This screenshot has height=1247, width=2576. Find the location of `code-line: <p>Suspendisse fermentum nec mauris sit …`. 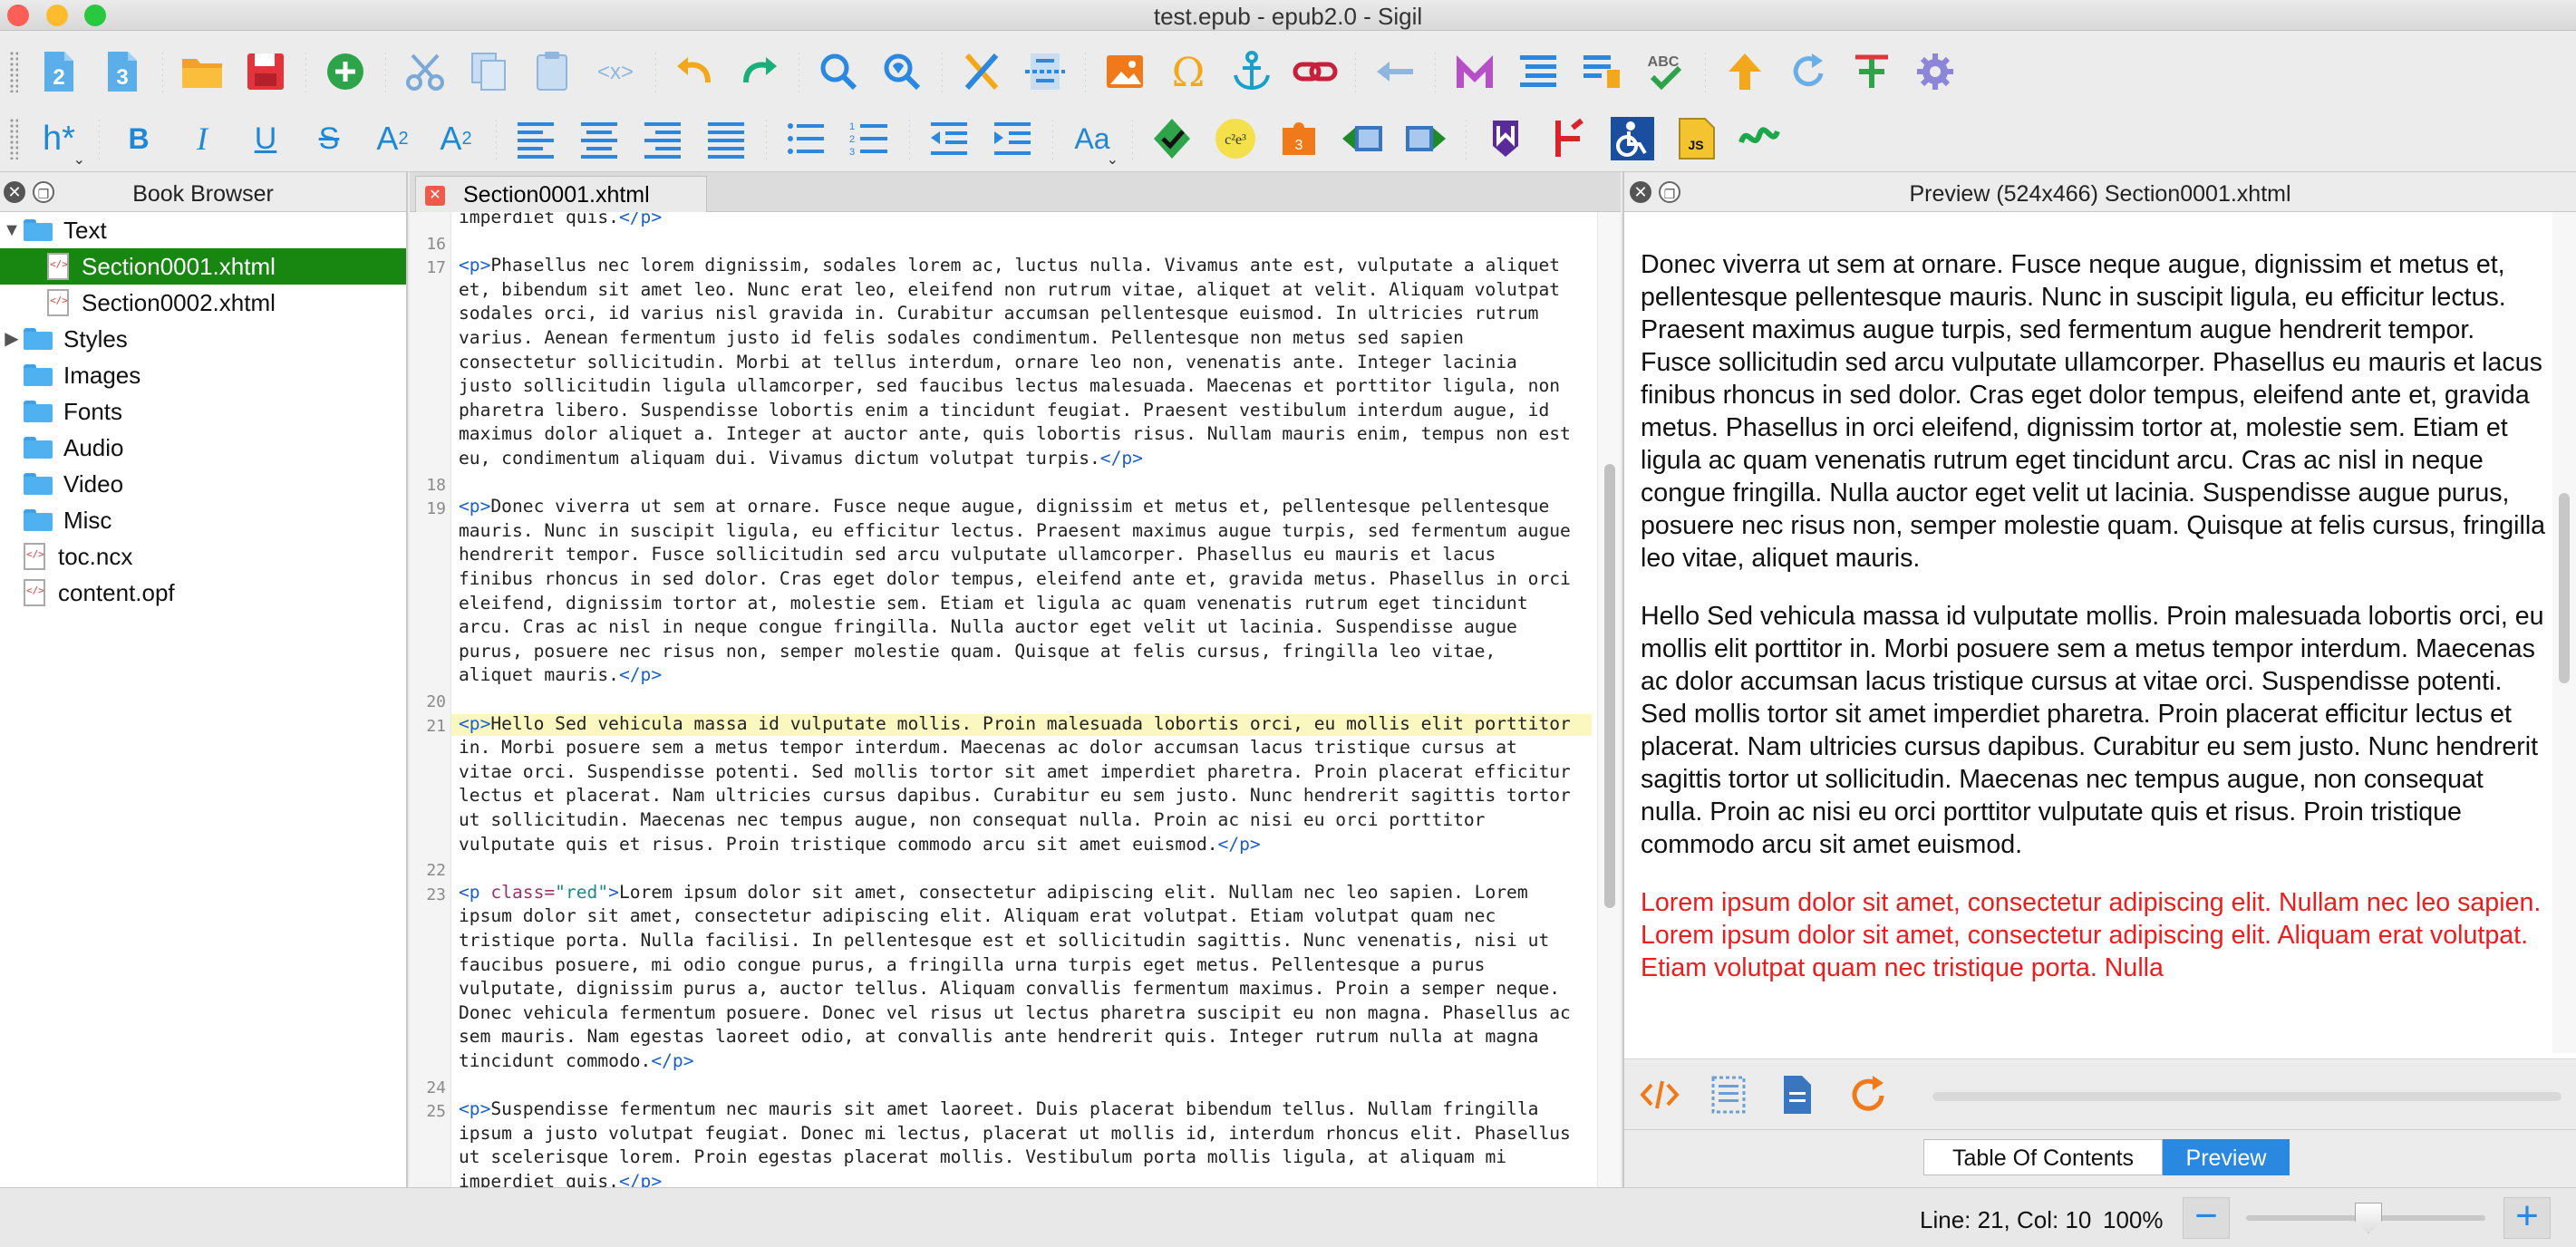

code-line: <p>Suspendisse fermentum nec mauris sit … is located at coordinates (1025, 1109).